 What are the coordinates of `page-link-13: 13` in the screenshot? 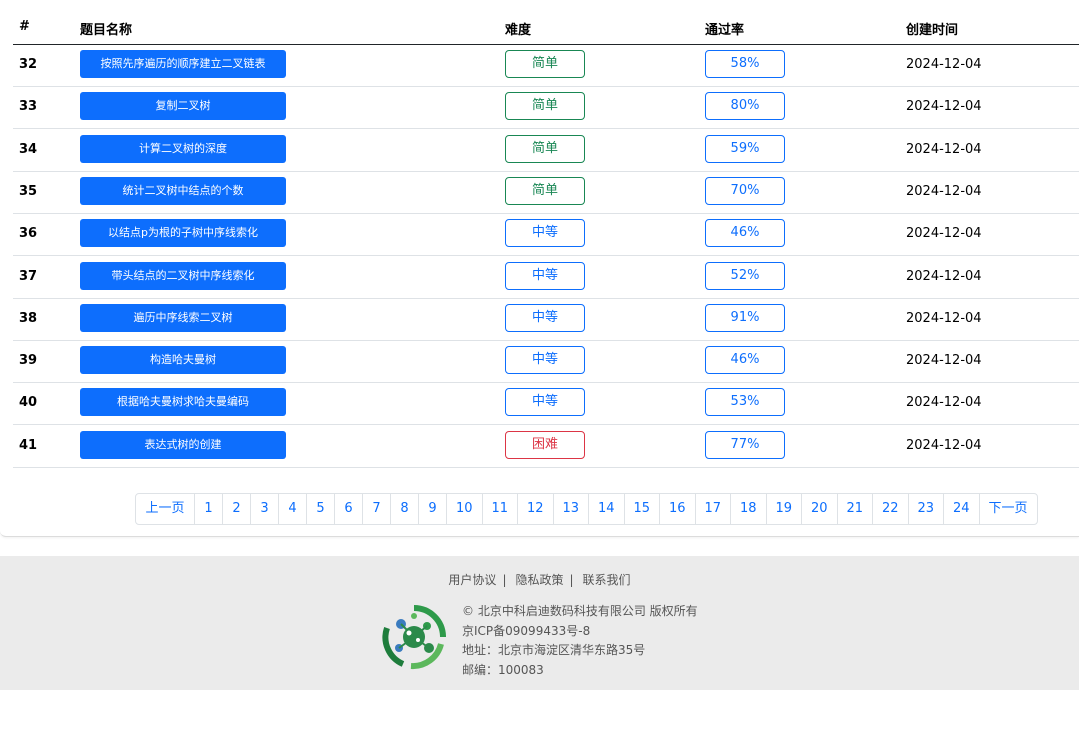 It's located at (570, 509).